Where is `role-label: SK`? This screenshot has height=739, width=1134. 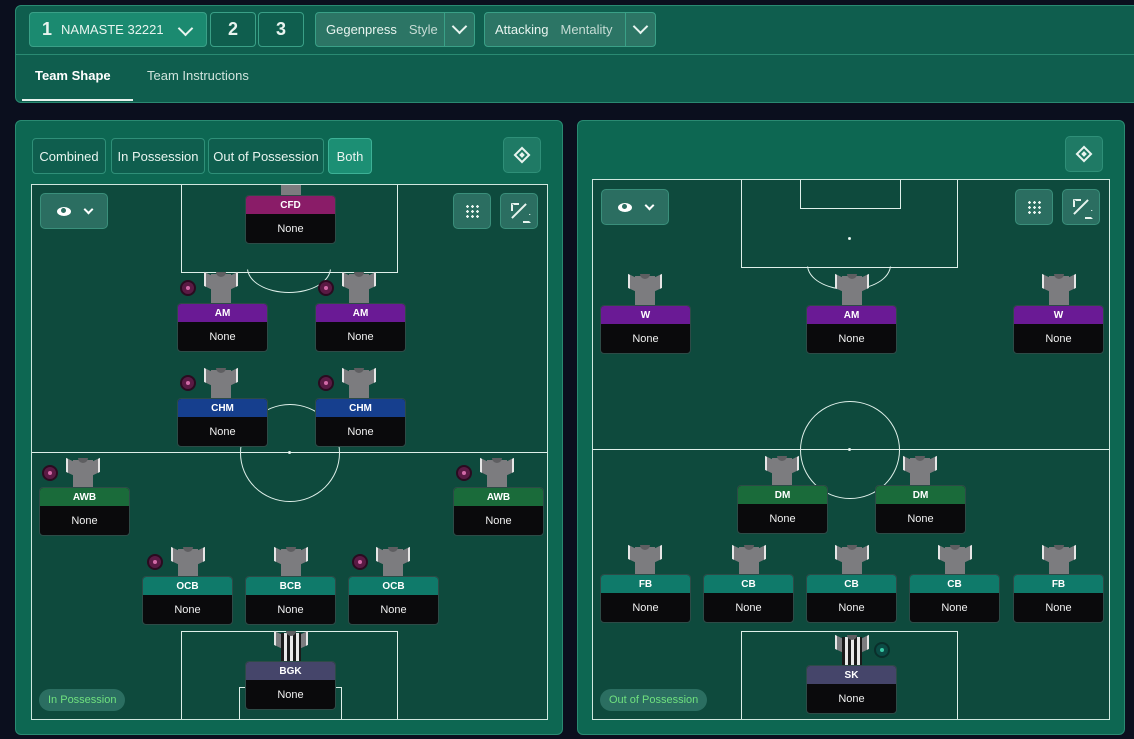
role-label: SK is located at coordinates (851, 675).